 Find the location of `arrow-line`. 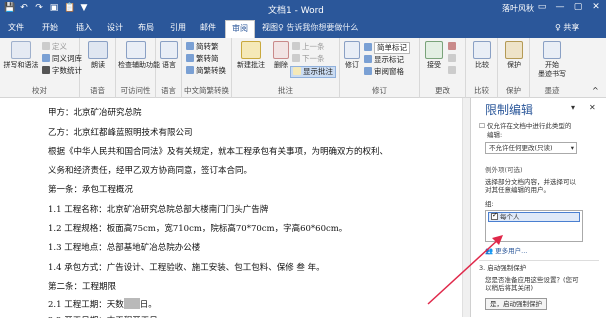

arrow-line is located at coordinates (464, 271).